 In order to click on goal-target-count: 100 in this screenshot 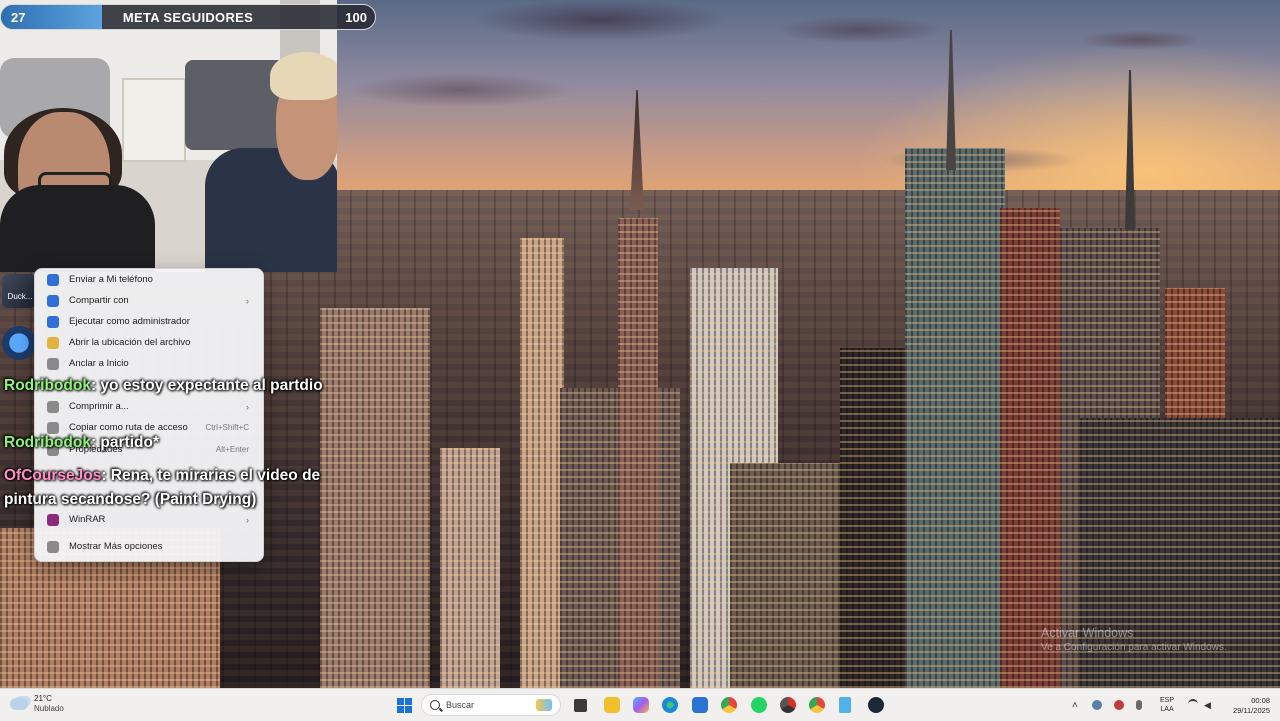, I will do `click(356, 17)`.